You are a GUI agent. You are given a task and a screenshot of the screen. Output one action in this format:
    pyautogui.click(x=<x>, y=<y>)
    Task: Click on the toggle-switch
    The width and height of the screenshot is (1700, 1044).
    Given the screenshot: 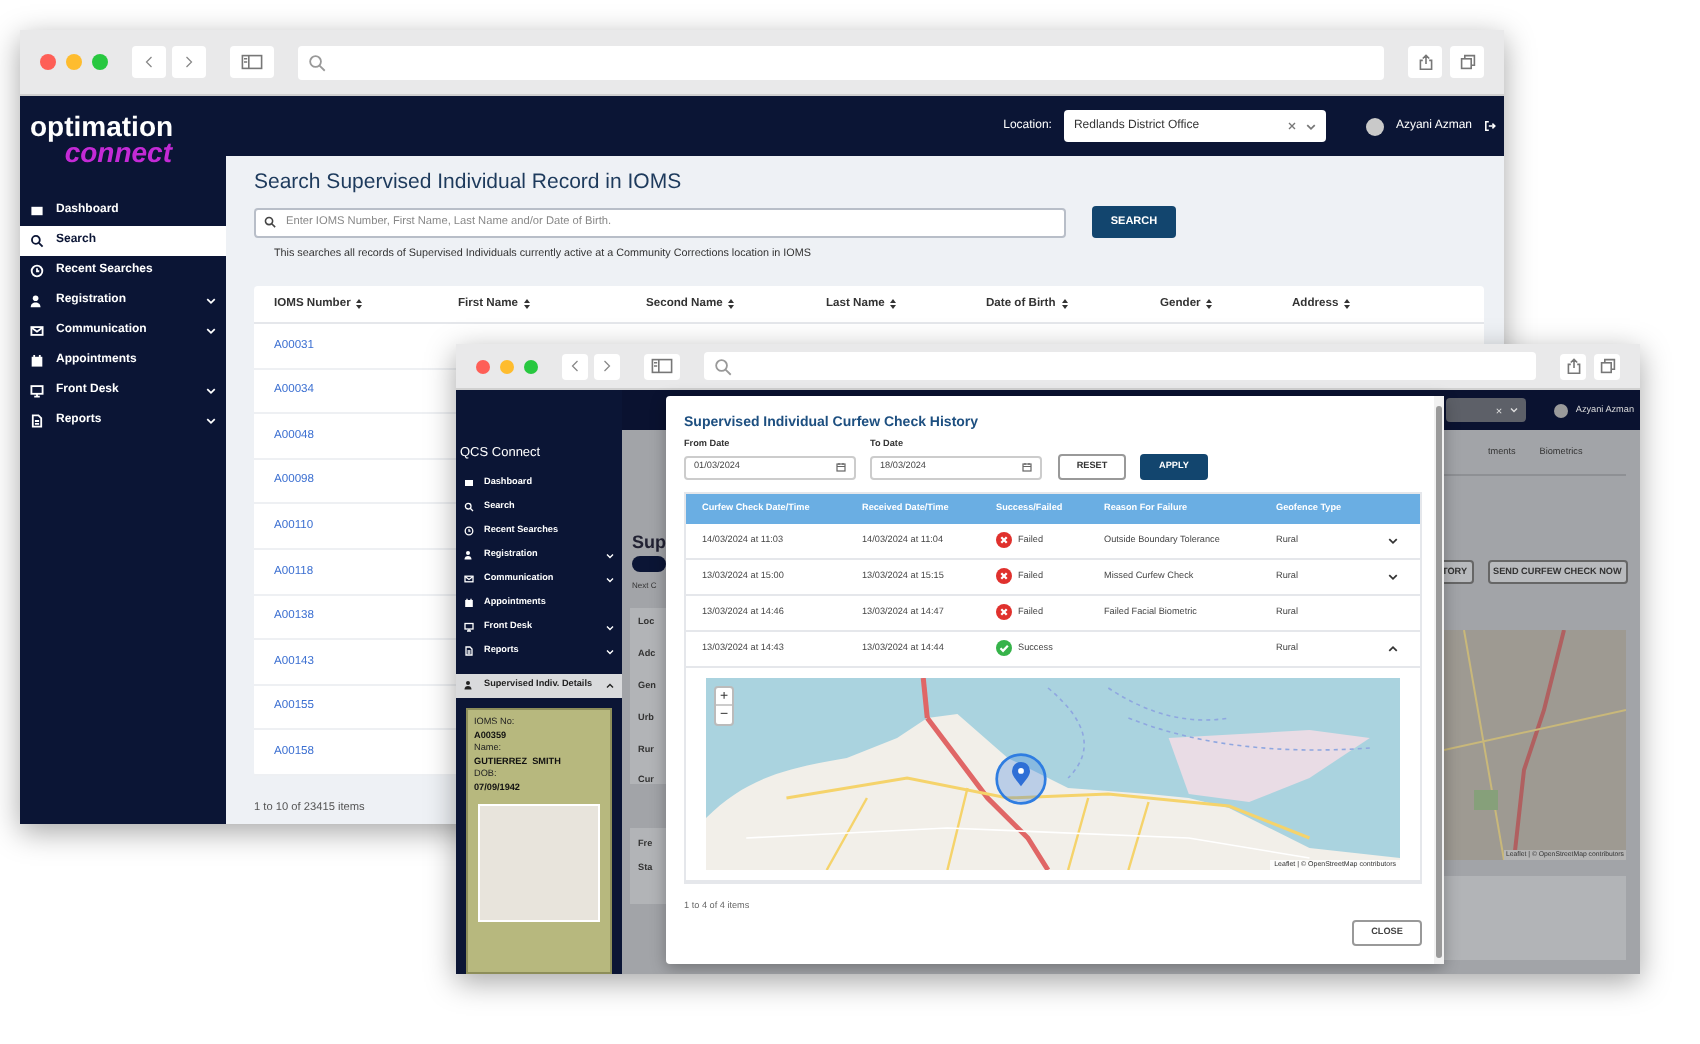 What is the action you would take?
    pyautogui.click(x=649, y=564)
    